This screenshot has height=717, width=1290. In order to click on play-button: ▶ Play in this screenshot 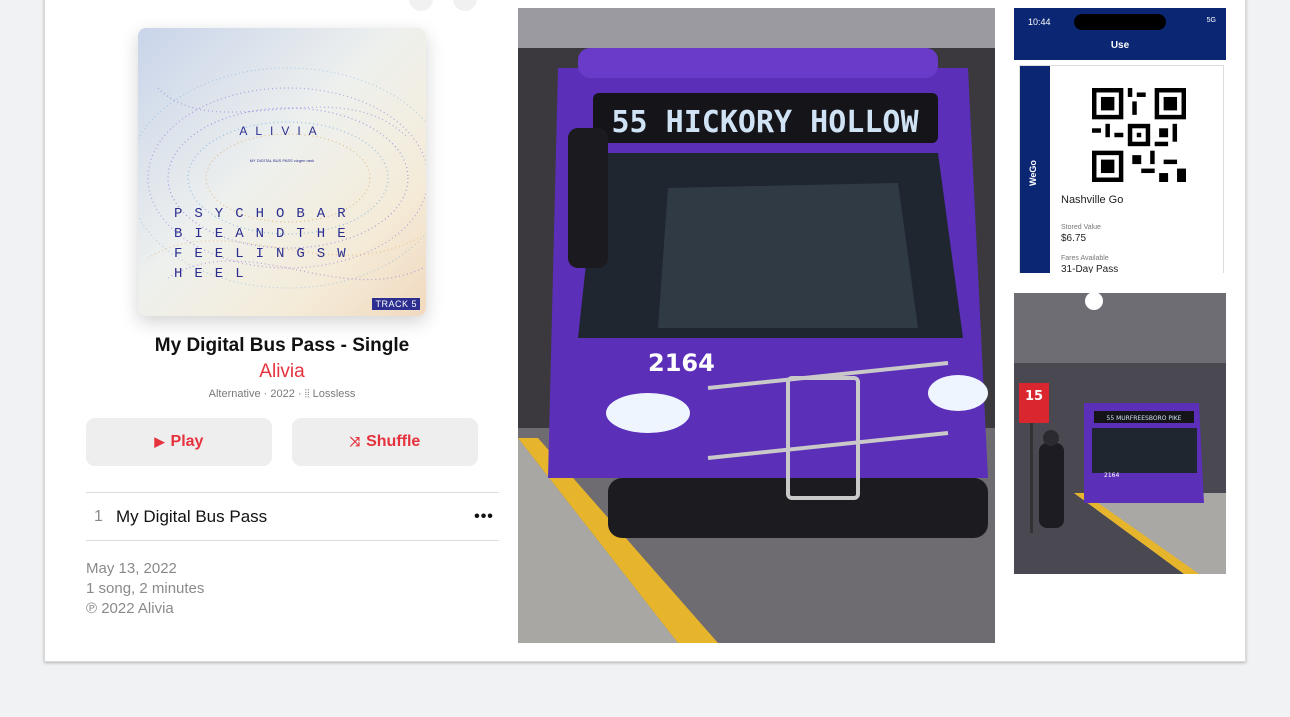, I will do `click(179, 442)`.